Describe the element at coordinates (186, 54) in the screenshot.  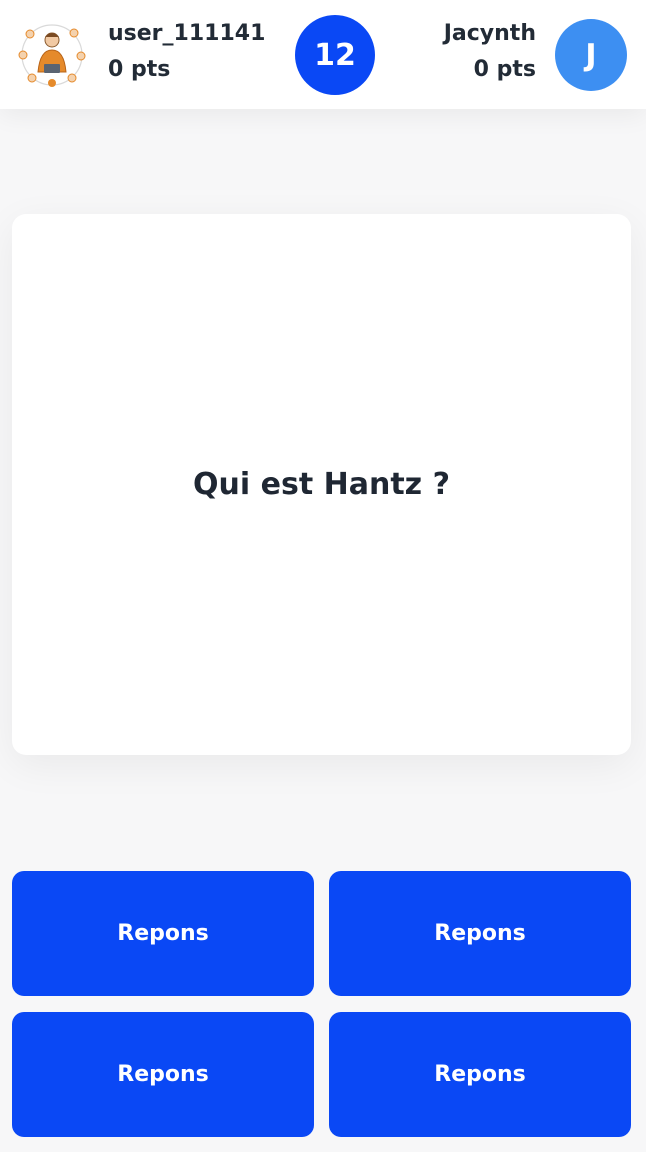
I see `player-info: user_111141 0 pts` at that location.